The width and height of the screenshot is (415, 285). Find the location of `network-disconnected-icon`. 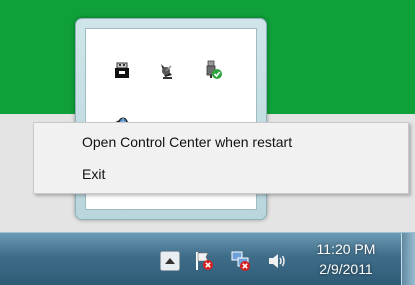

network-disconnected-icon is located at coordinates (241, 261).